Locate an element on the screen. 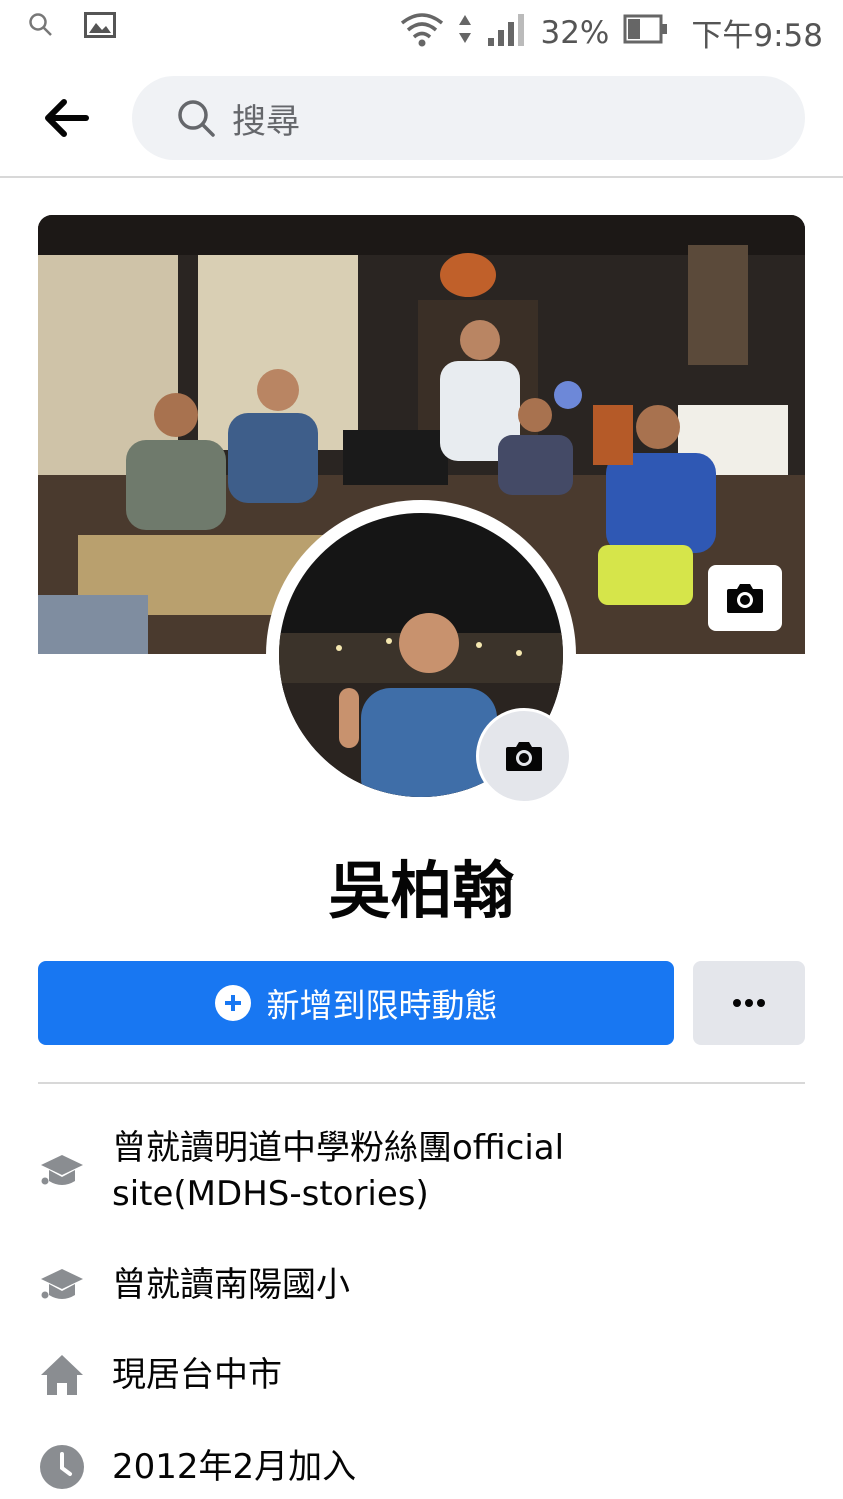  intro-item-text: 2012年2月加入 is located at coordinates (234, 1467).